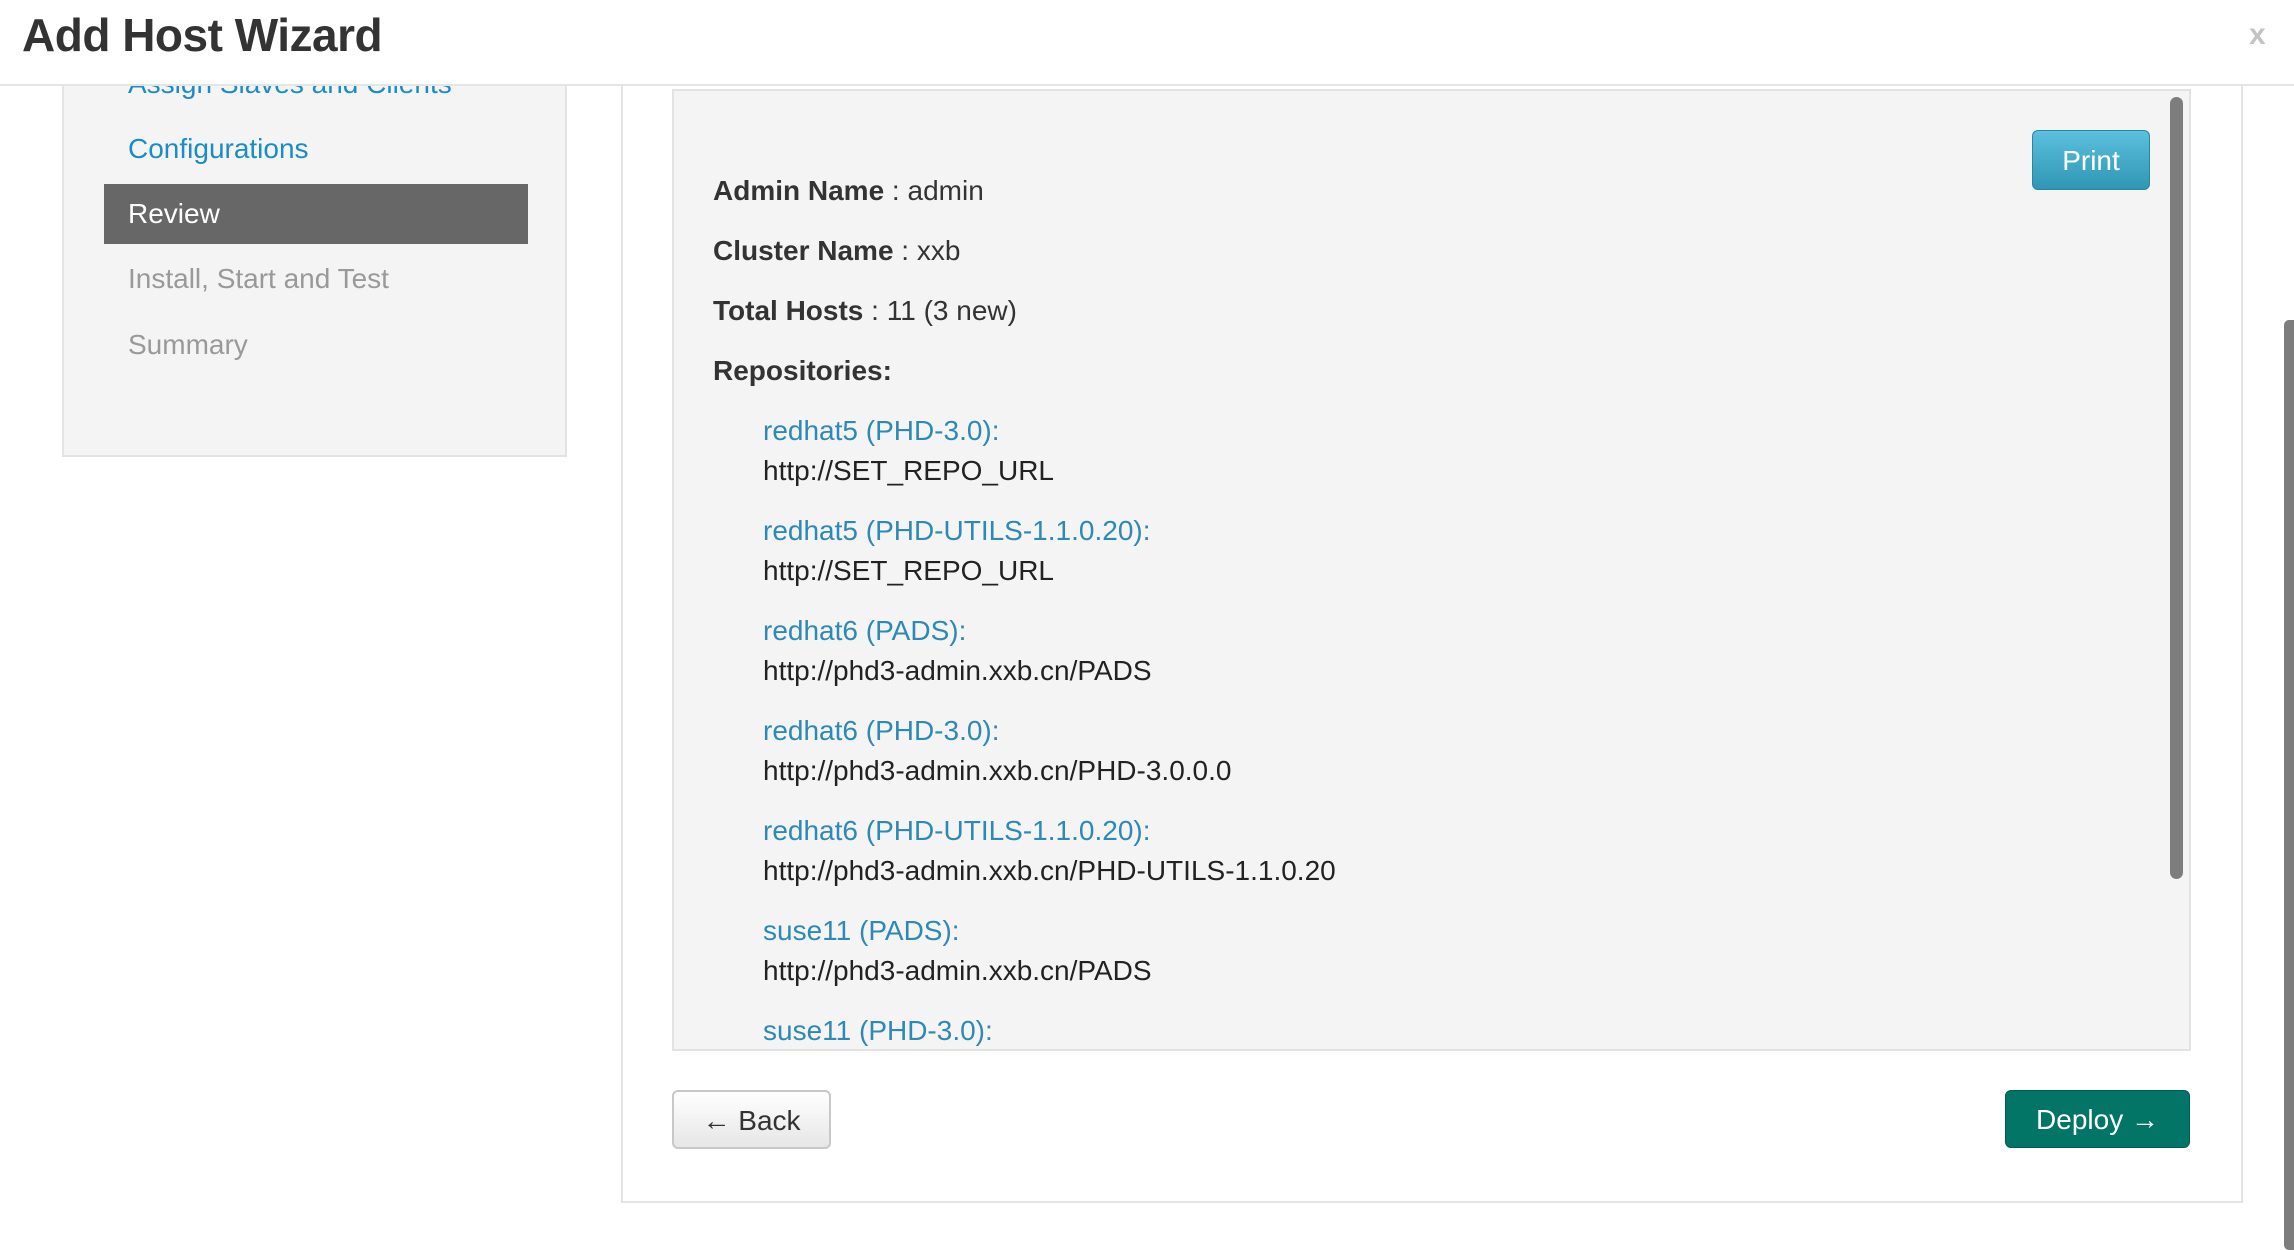 This screenshot has height=1250, width=2294. What do you see at coordinates (2097, 1119) in the screenshot?
I see `deploy-button: Deploy →` at bounding box center [2097, 1119].